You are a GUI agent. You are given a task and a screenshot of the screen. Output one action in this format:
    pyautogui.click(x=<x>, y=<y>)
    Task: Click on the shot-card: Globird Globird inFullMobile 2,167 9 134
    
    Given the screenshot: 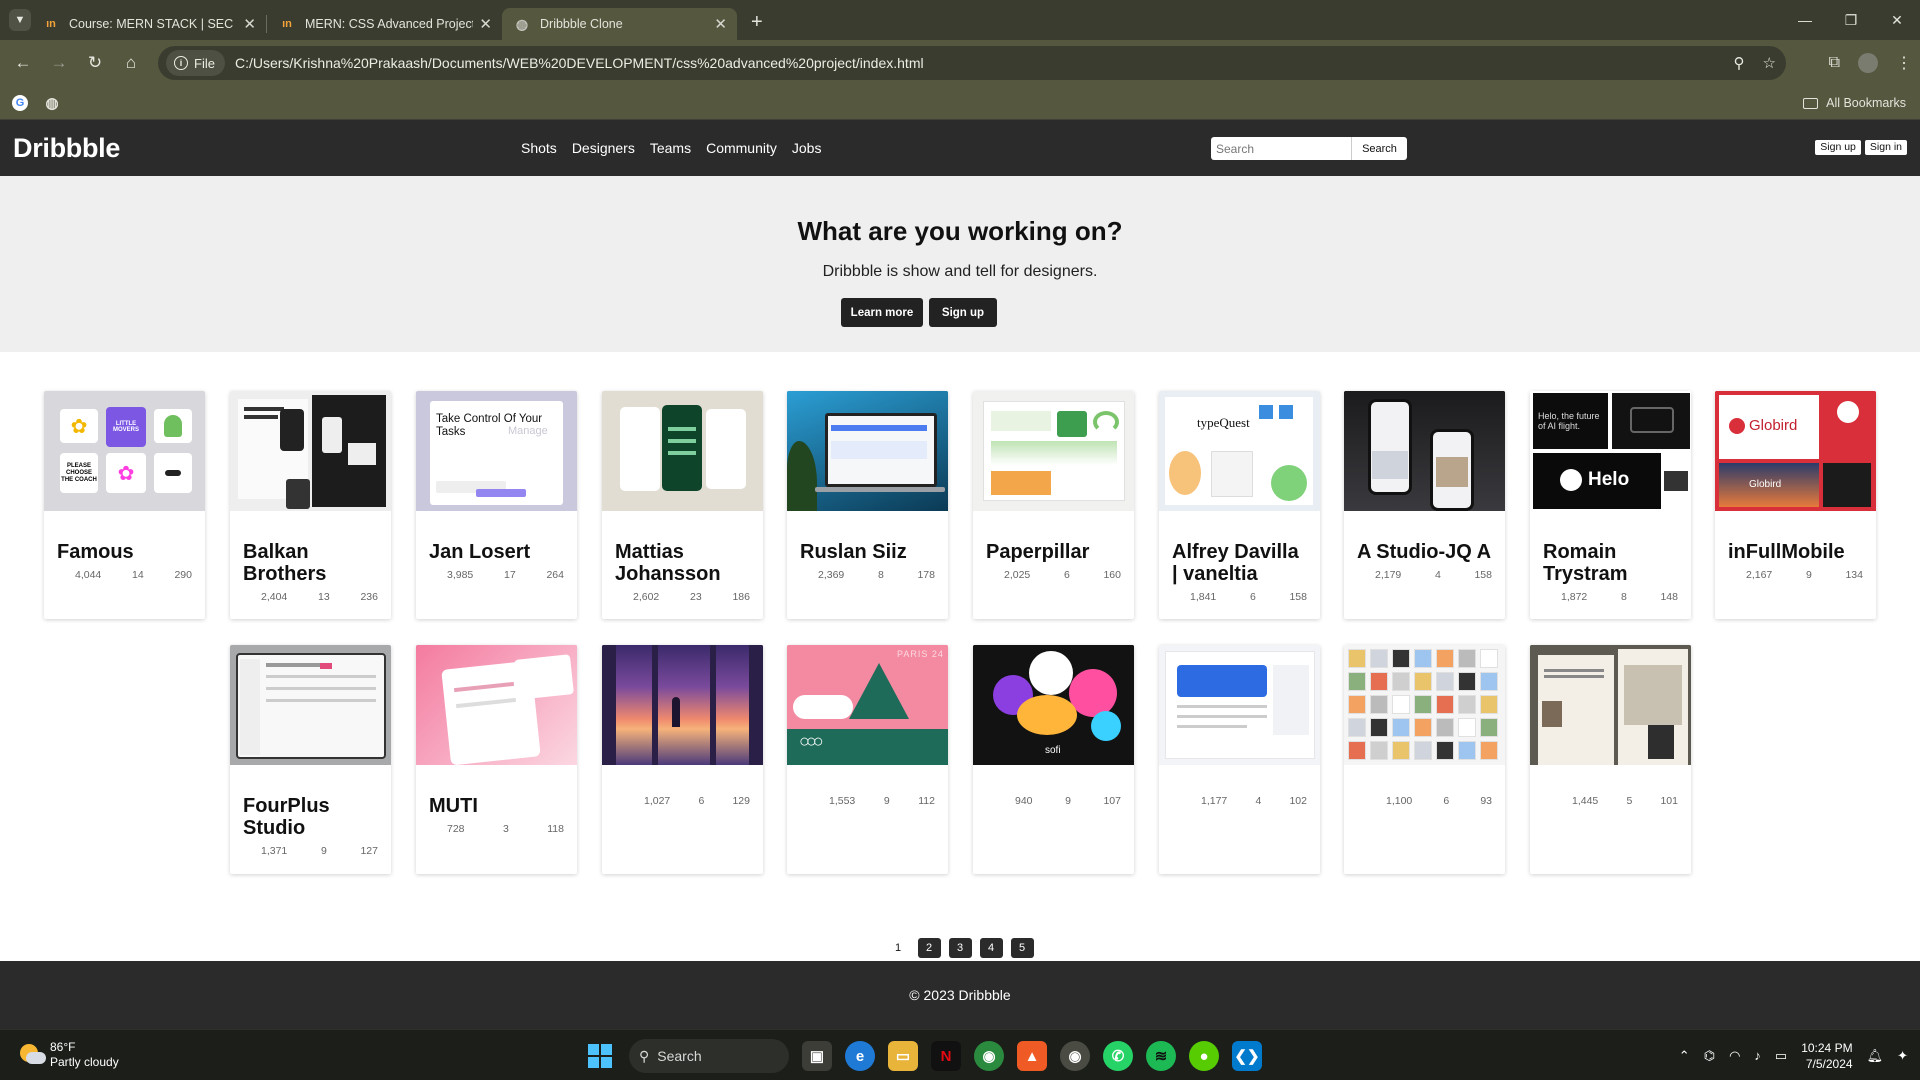 What is the action you would take?
    pyautogui.click(x=1795, y=505)
    